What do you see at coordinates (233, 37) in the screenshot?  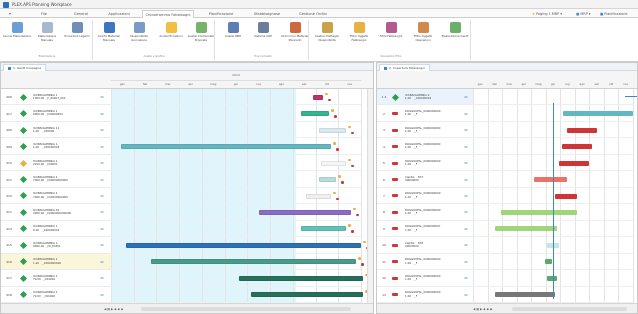 I see `ribbon-button-7: Analisi MRP` at bounding box center [233, 37].